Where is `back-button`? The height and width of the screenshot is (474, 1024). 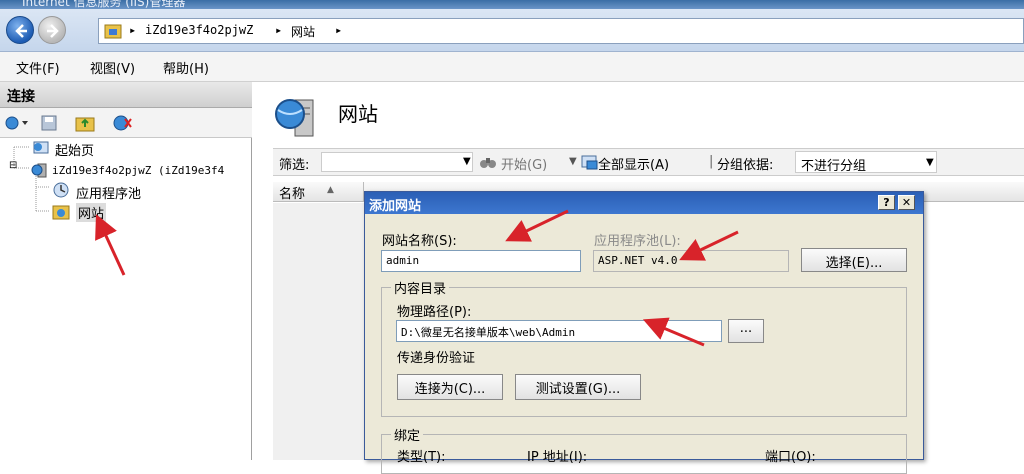 back-button is located at coordinates (20, 30).